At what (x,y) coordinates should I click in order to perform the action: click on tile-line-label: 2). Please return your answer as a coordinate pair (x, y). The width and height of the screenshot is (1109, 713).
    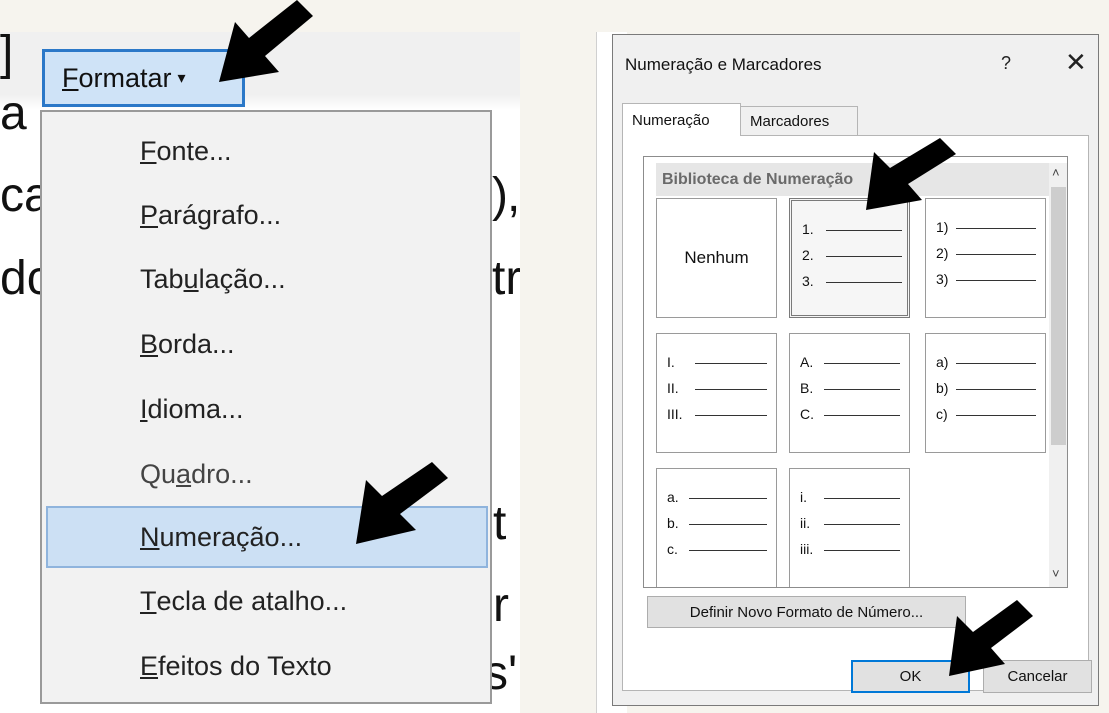
    Looking at the image, I should click on (942, 253).